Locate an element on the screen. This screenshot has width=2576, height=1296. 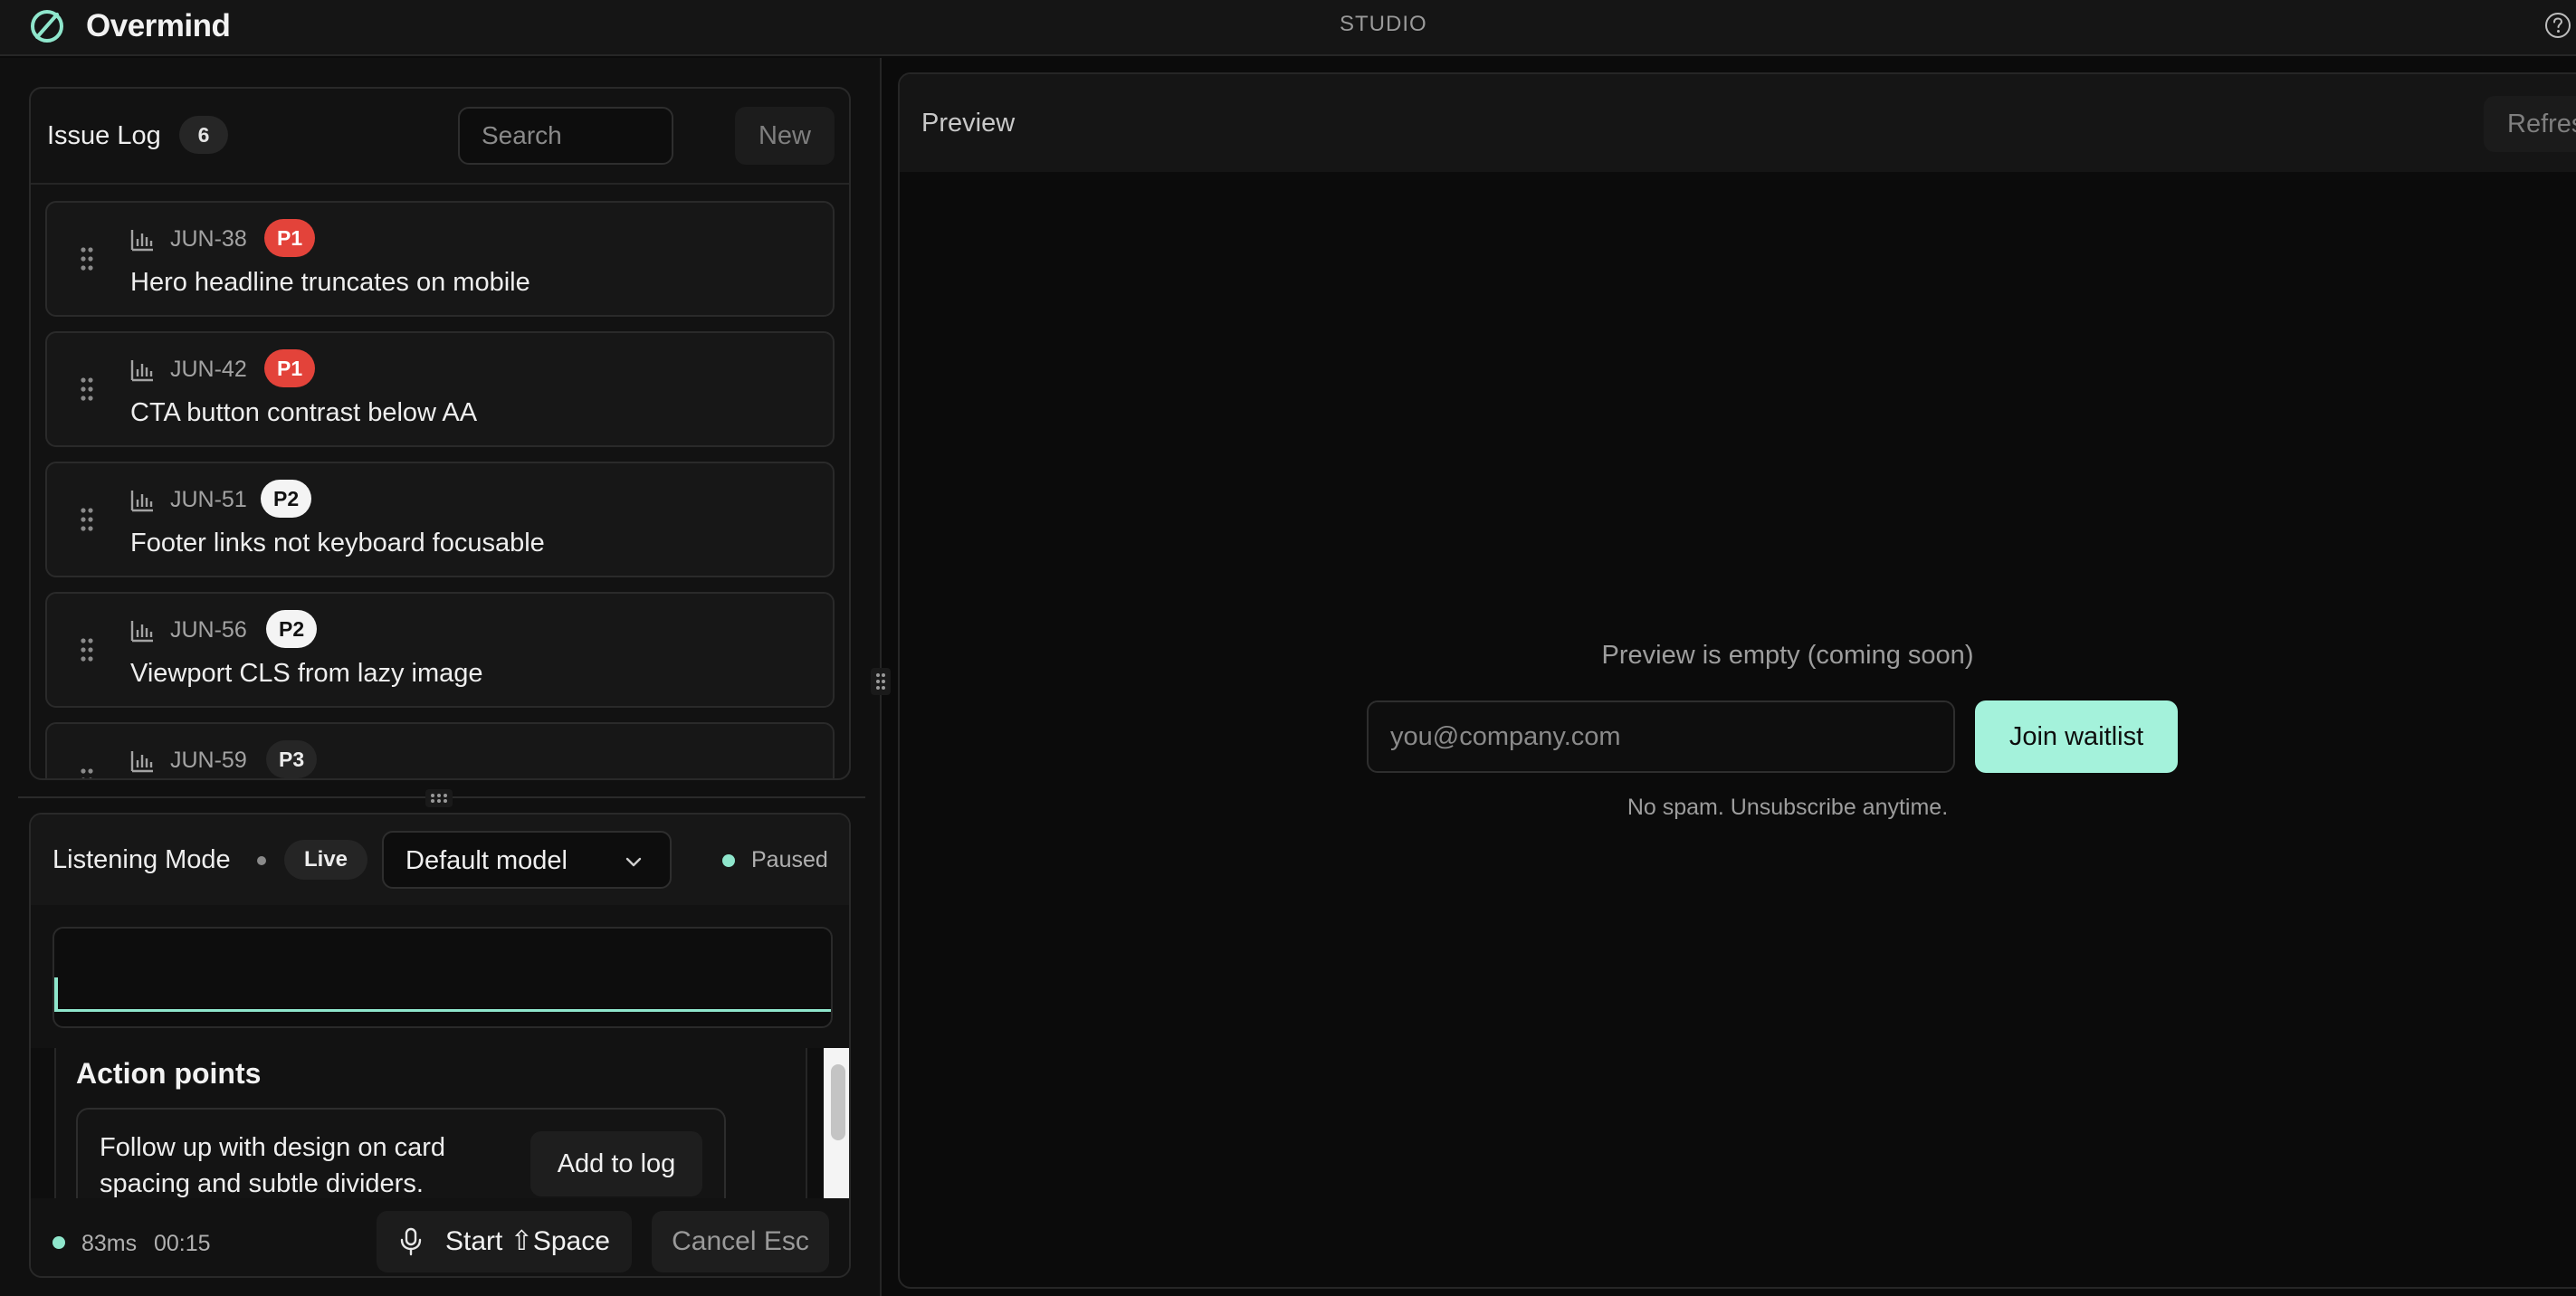
preview-title: Preview is located at coordinates (969, 123).